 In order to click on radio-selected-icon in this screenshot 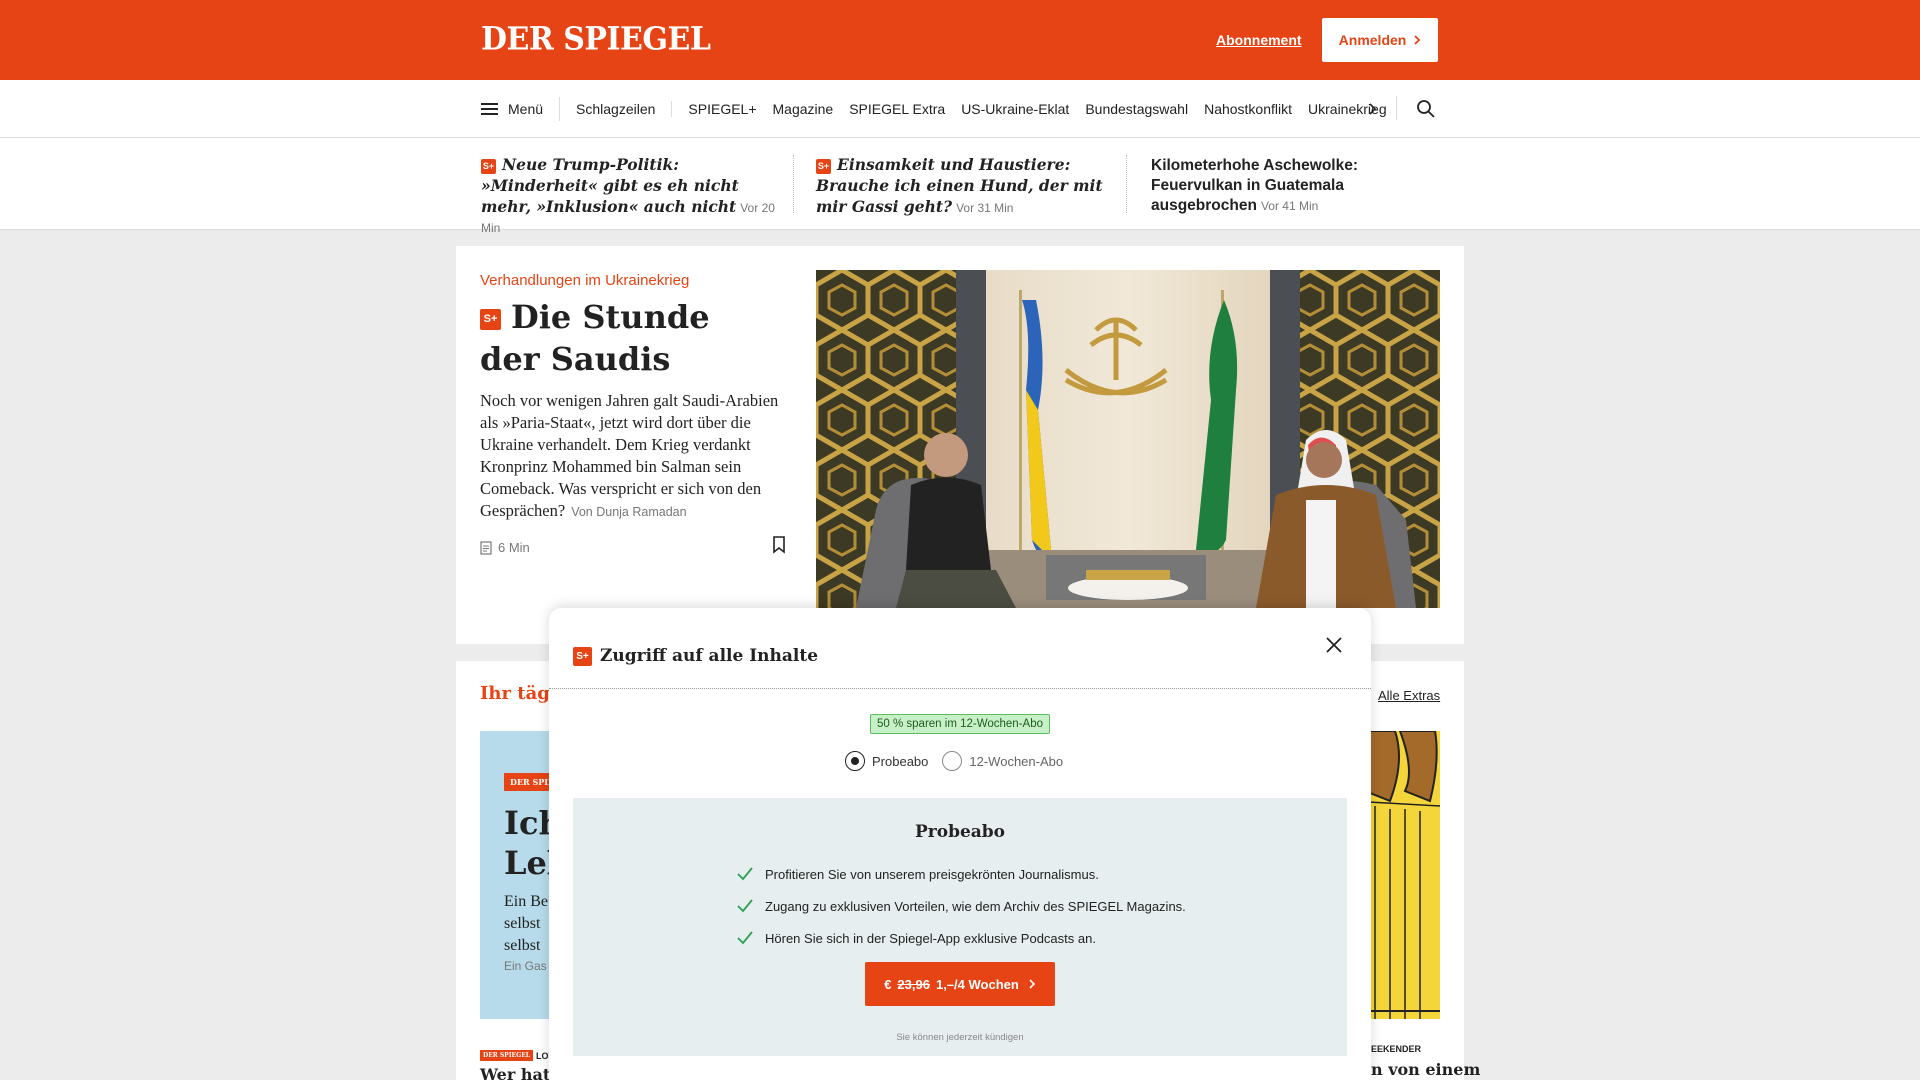, I will do `click(855, 761)`.